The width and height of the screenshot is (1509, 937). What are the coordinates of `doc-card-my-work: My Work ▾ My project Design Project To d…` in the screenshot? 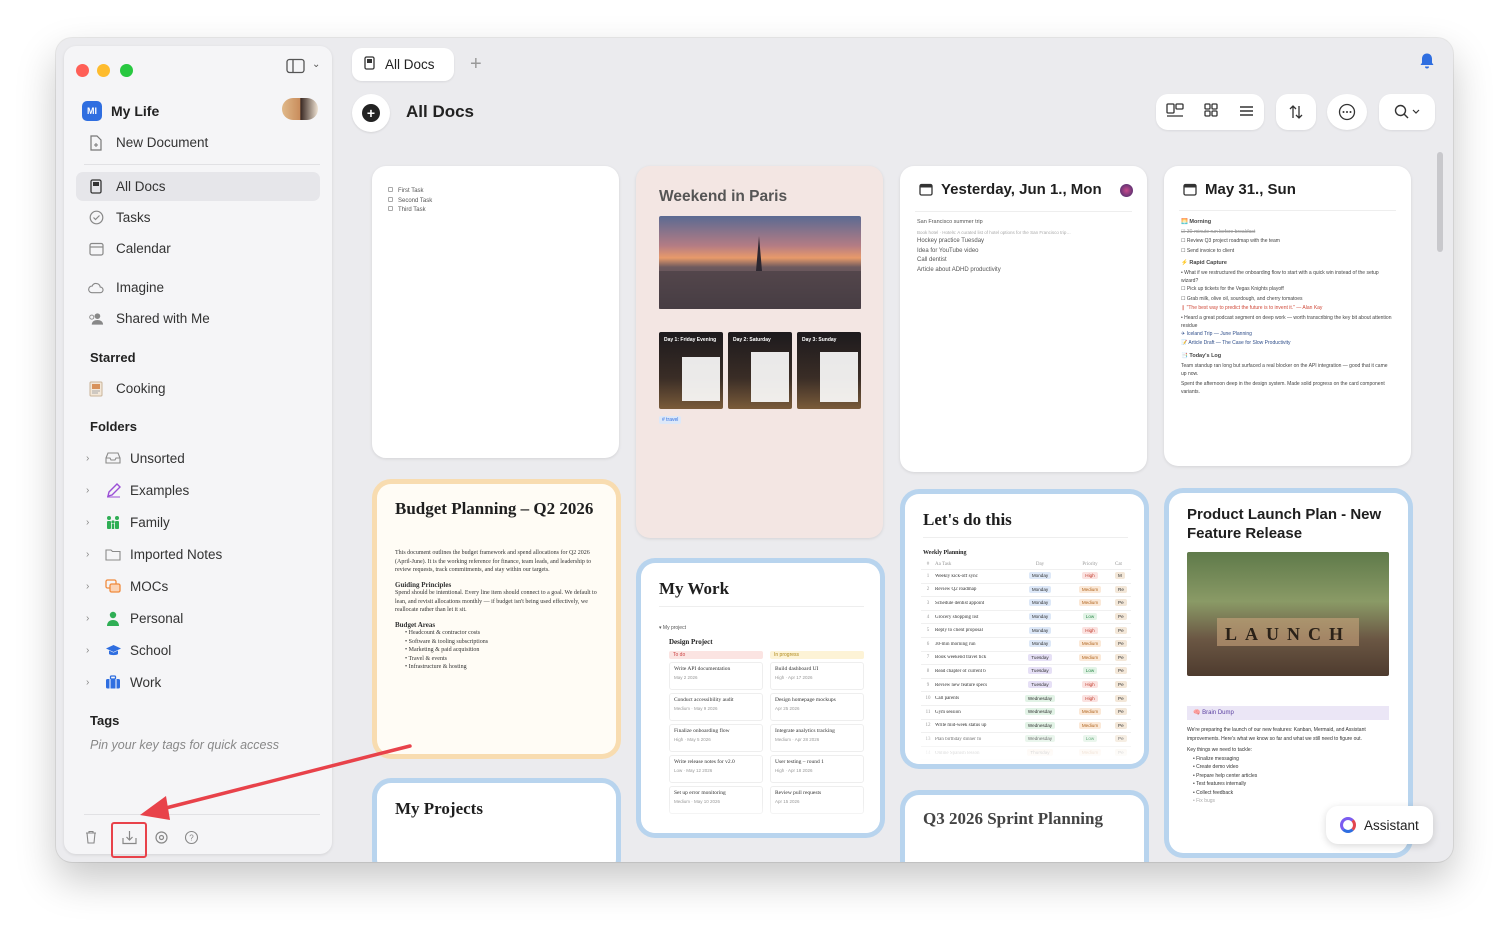 It's located at (760, 698).